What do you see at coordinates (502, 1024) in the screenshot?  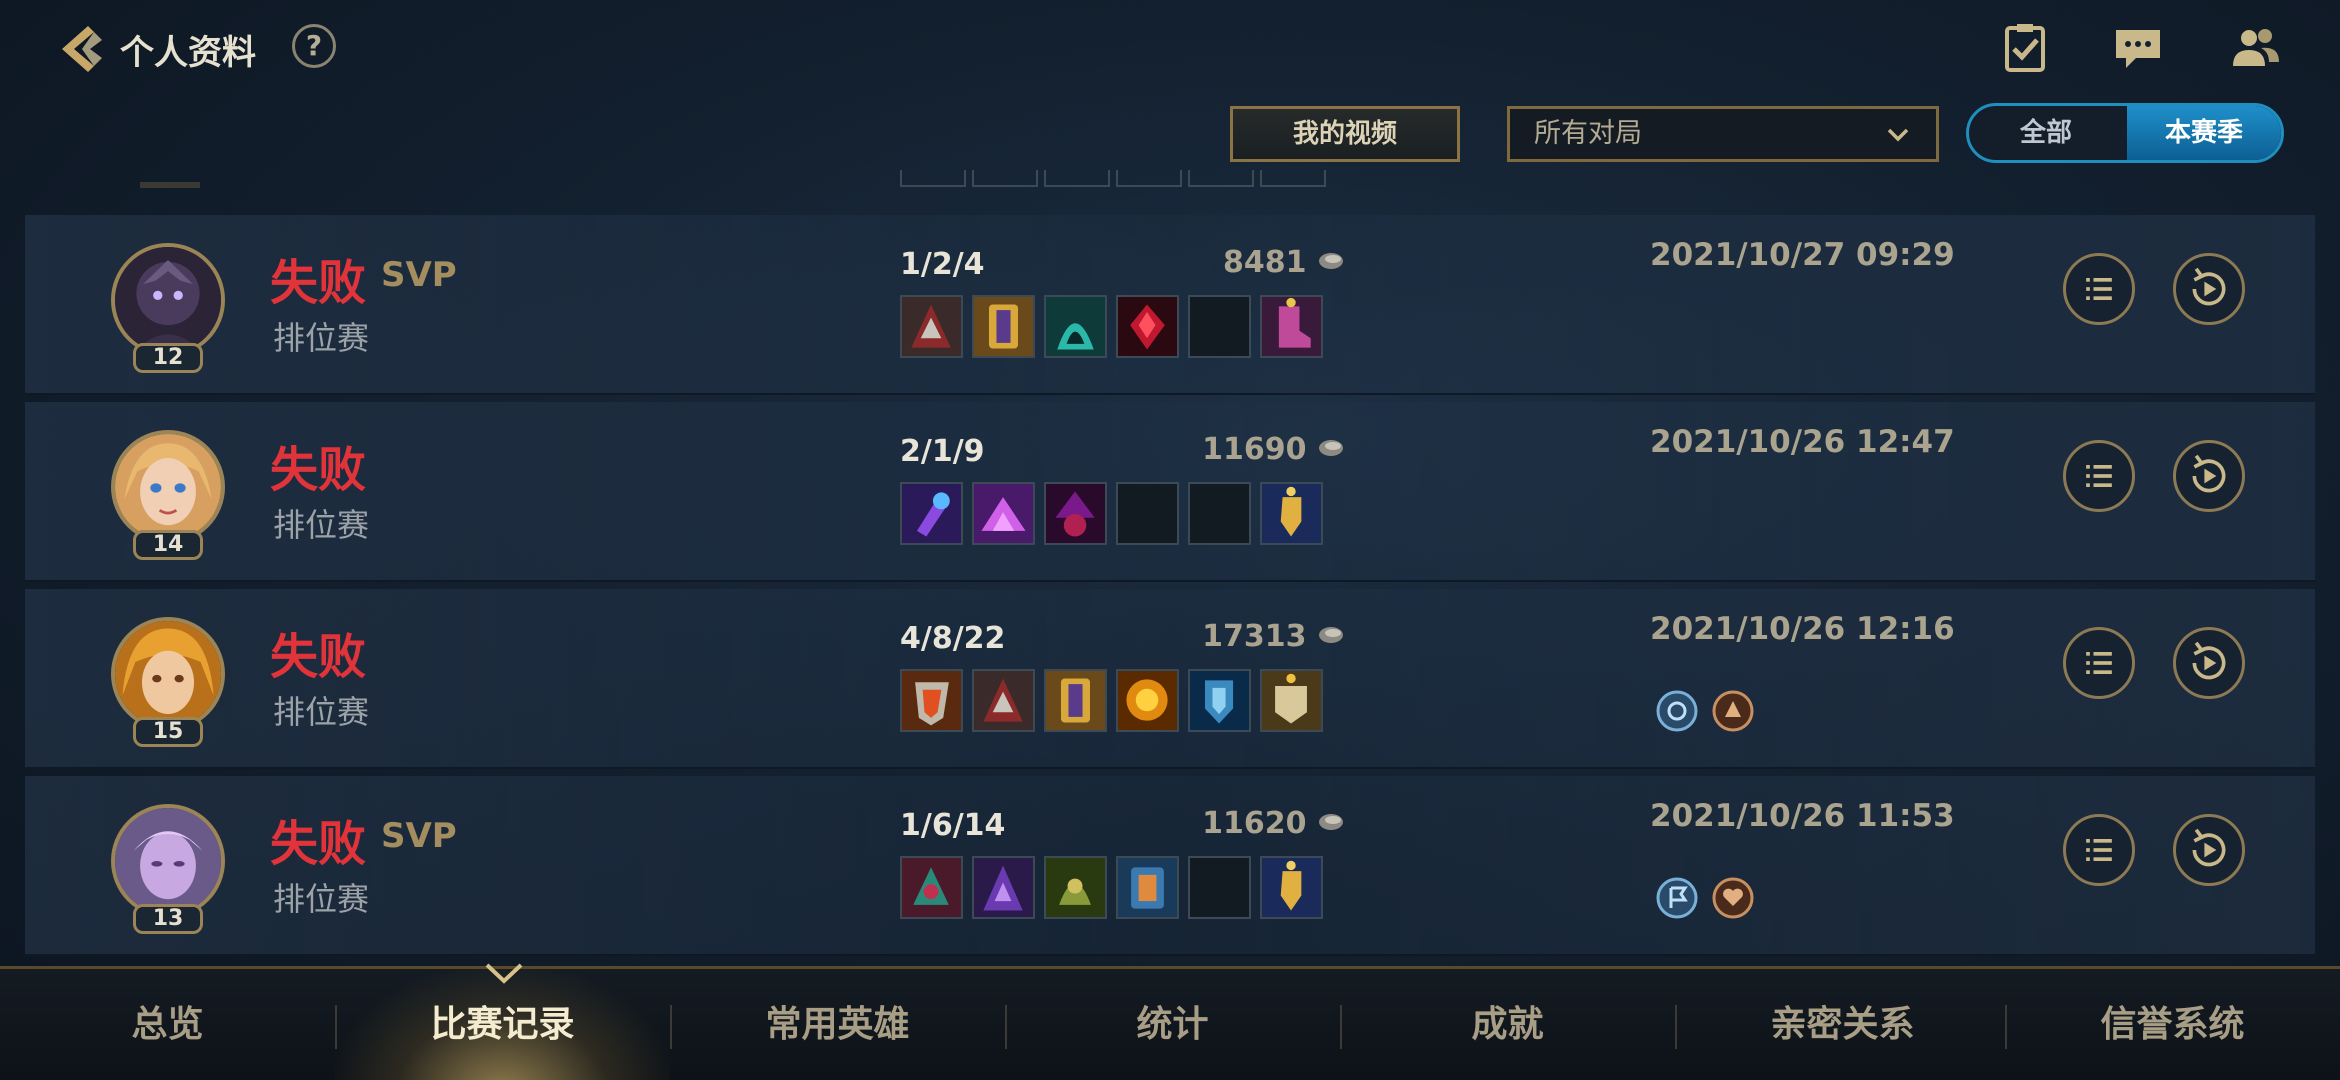 I see `tab-match-history: 比赛记录` at bounding box center [502, 1024].